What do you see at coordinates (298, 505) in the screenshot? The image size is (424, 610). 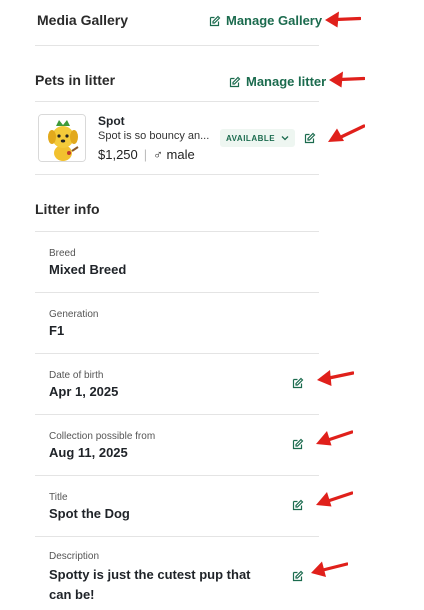 I see `edit-title-button` at bounding box center [298, 505].